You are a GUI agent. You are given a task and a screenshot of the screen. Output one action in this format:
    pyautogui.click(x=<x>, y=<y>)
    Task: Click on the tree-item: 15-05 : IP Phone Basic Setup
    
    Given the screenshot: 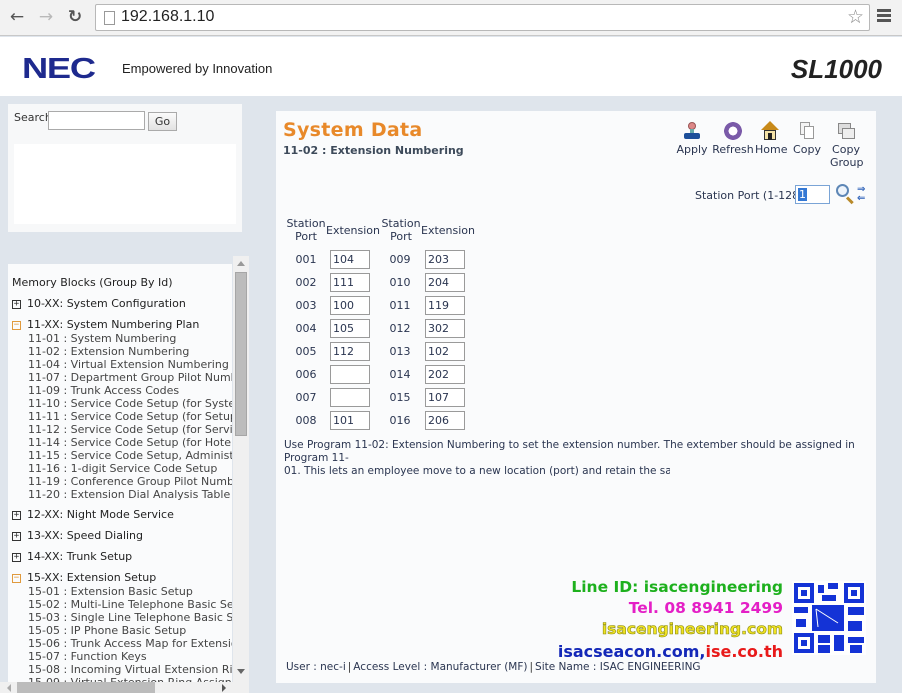 What is the action you would take?
    pyautogui.click(x=130, y=630)
    